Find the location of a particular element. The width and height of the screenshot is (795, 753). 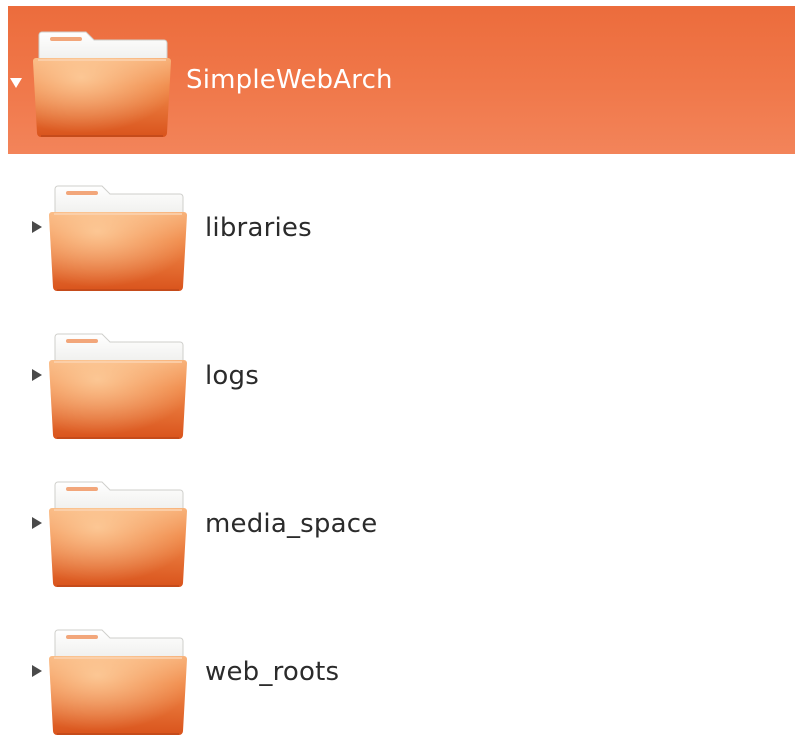

tree-row-label: web_roots is located at coordinates (272, 672).